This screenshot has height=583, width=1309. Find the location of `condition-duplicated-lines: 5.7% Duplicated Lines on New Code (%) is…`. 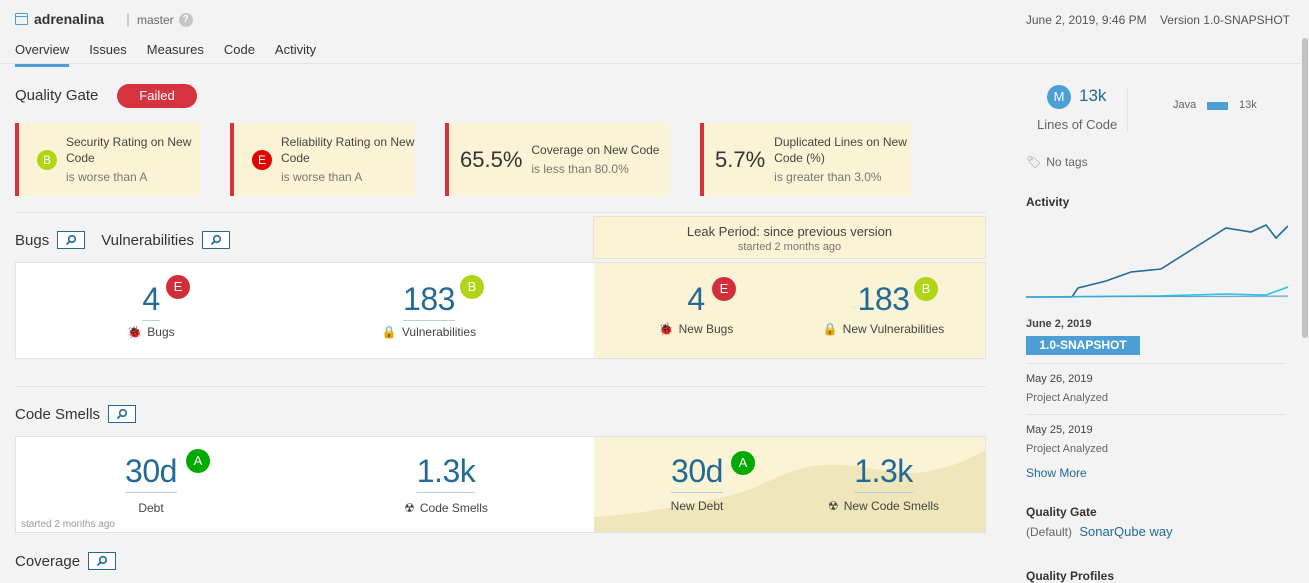

condition-duplicated-lines: 5.7% Duplicated Lines on New Code (%) is… is located at coordinates (805, 159).